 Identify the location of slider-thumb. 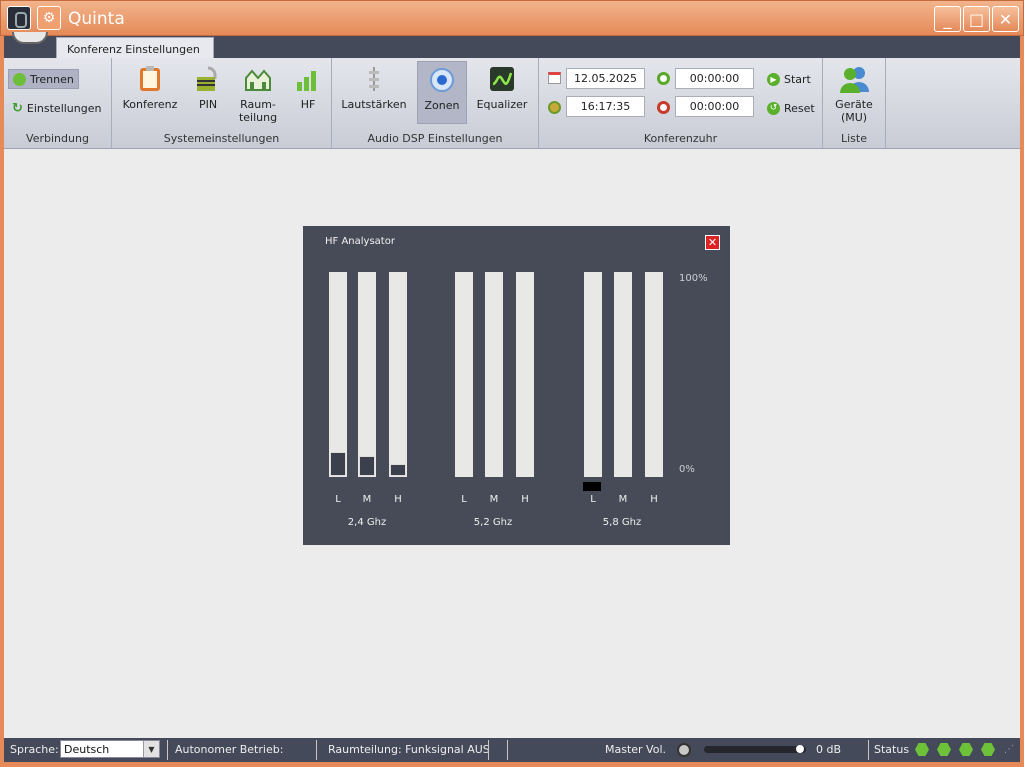
(800, 749).